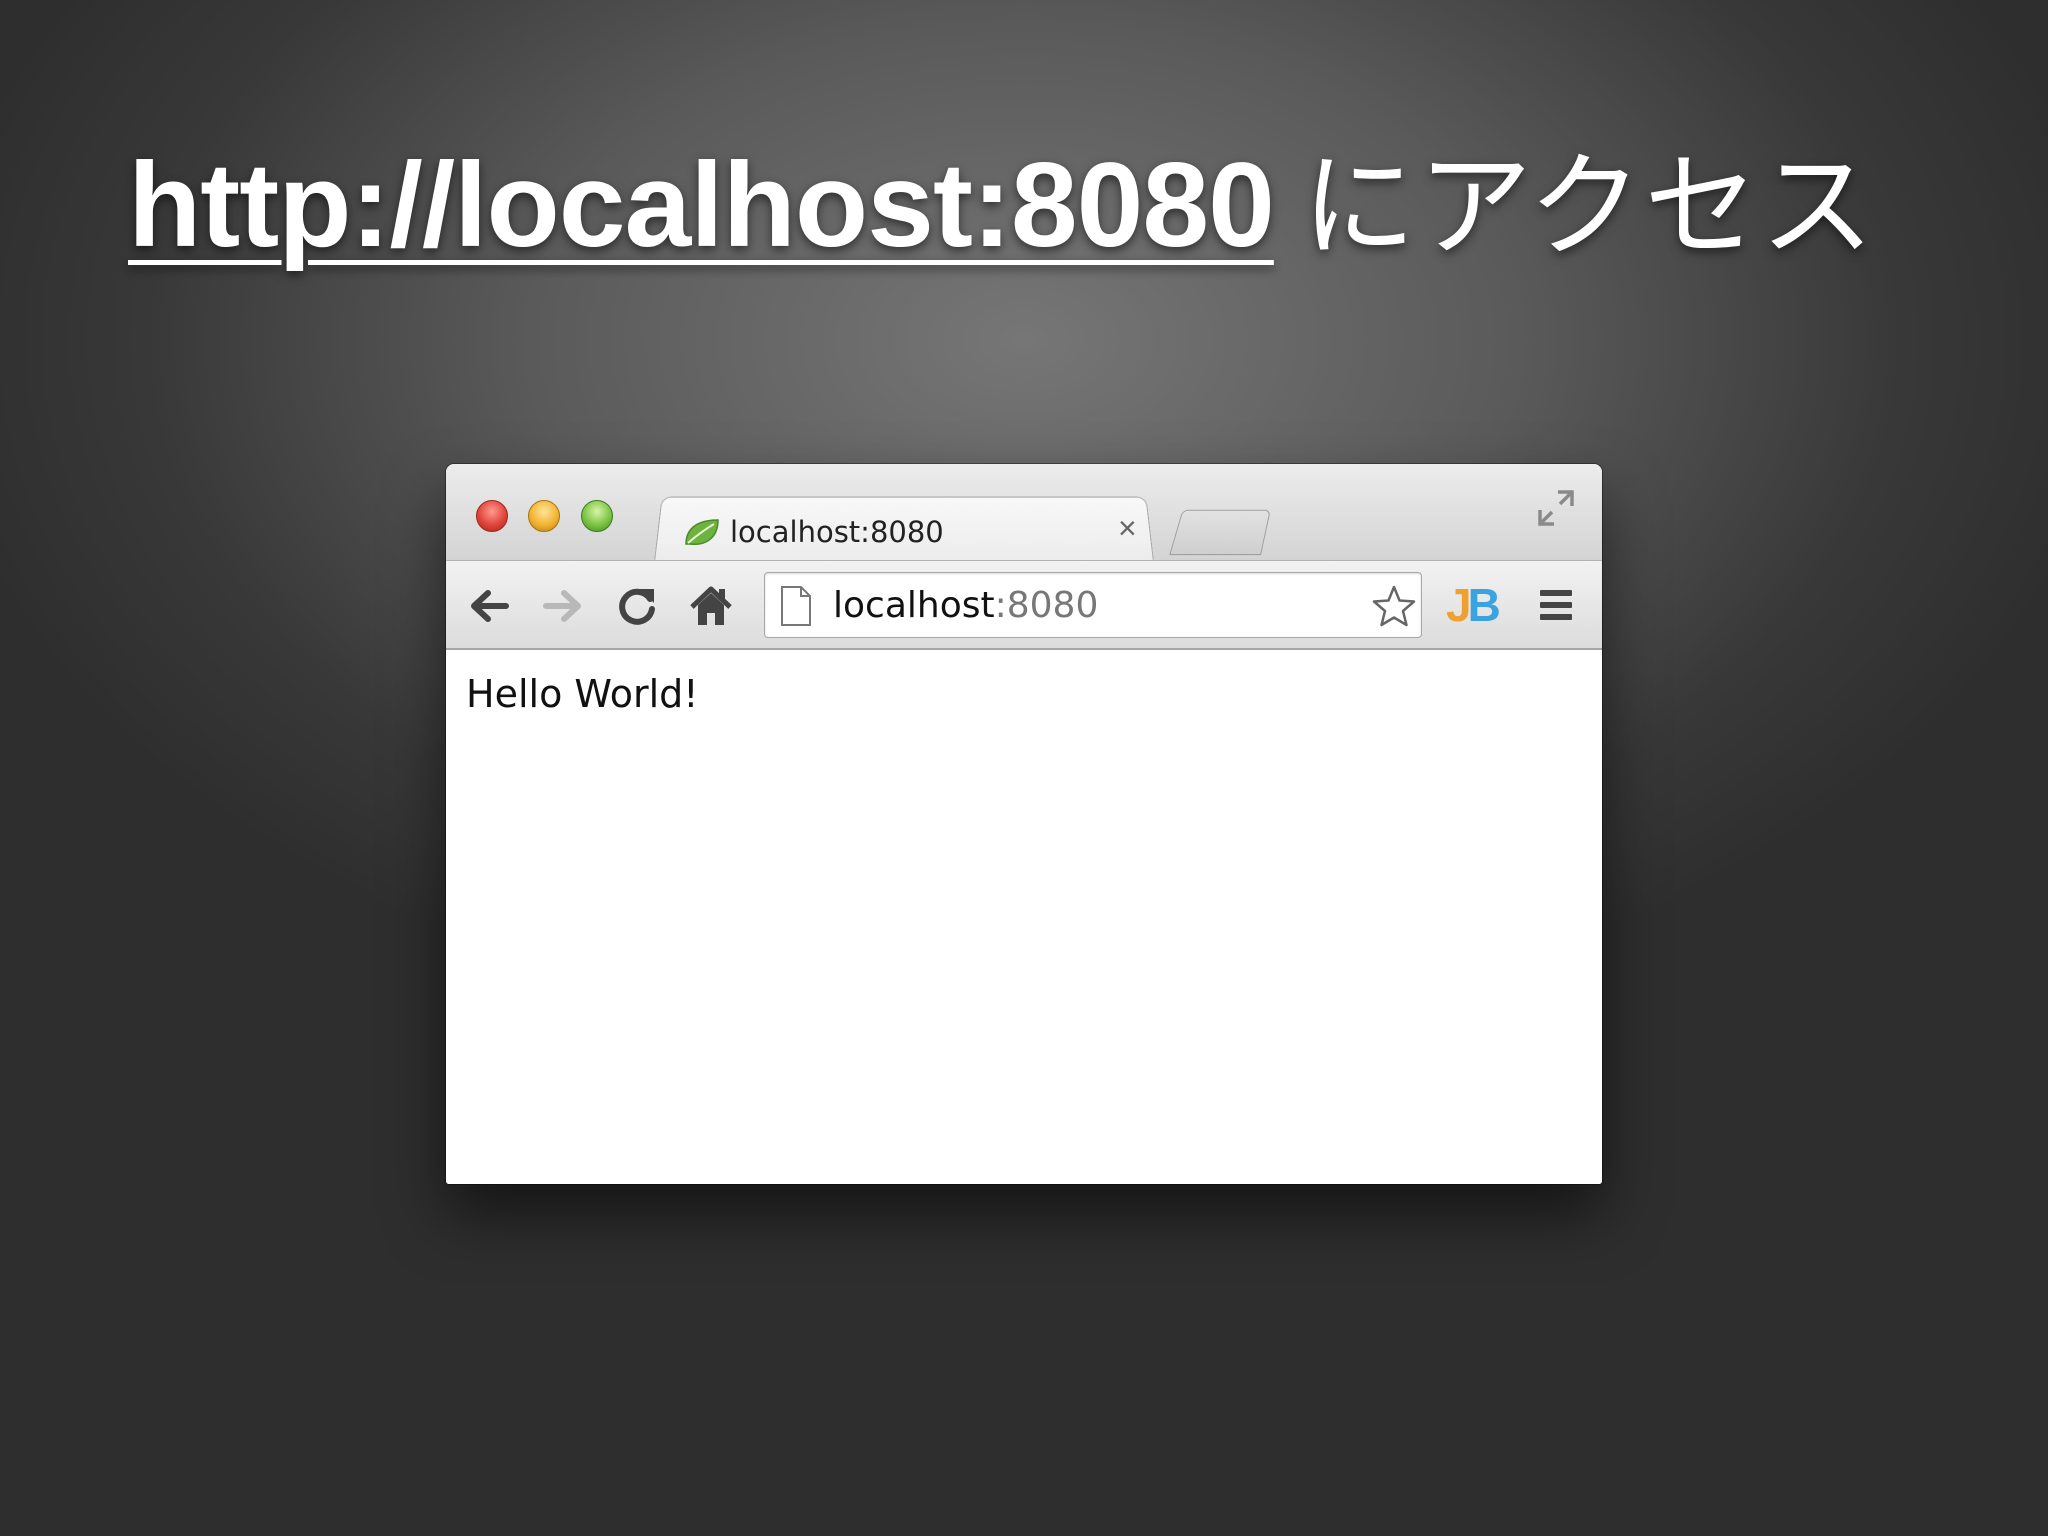 The image size is (2048, 1536). I want to click on slide-title: http://localhost:8080 にアクセス, so click(1002, 205).